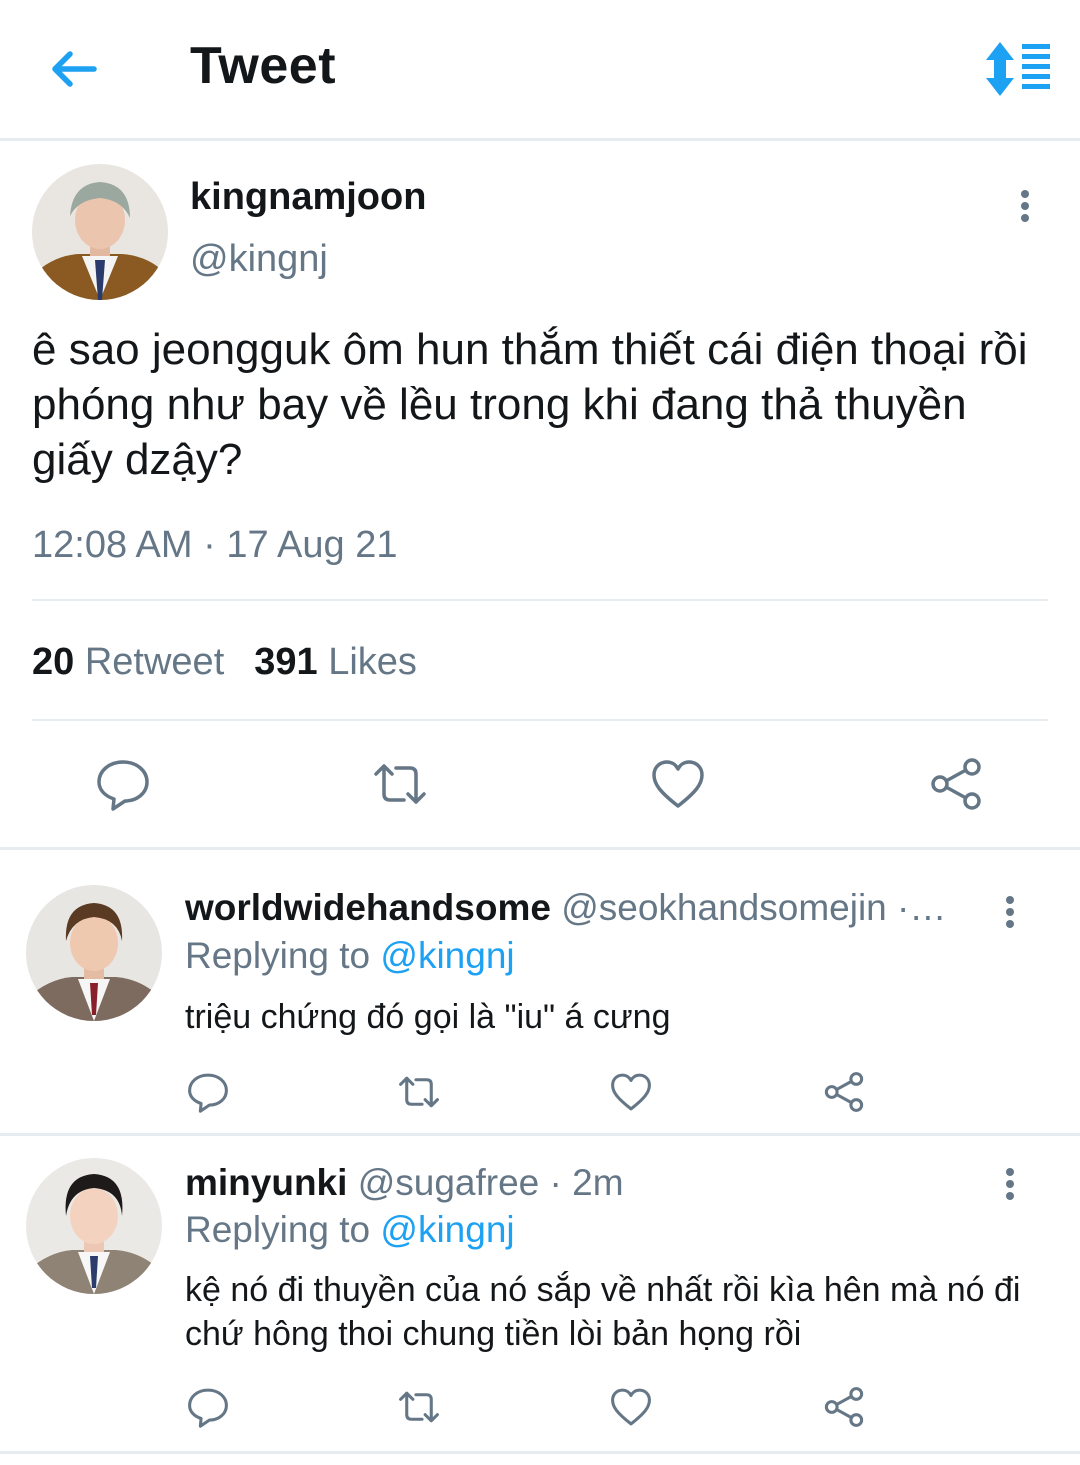 This screenshot has width=1080, height=1465. I want to click on arrow-left-icon, so click(74, 69).